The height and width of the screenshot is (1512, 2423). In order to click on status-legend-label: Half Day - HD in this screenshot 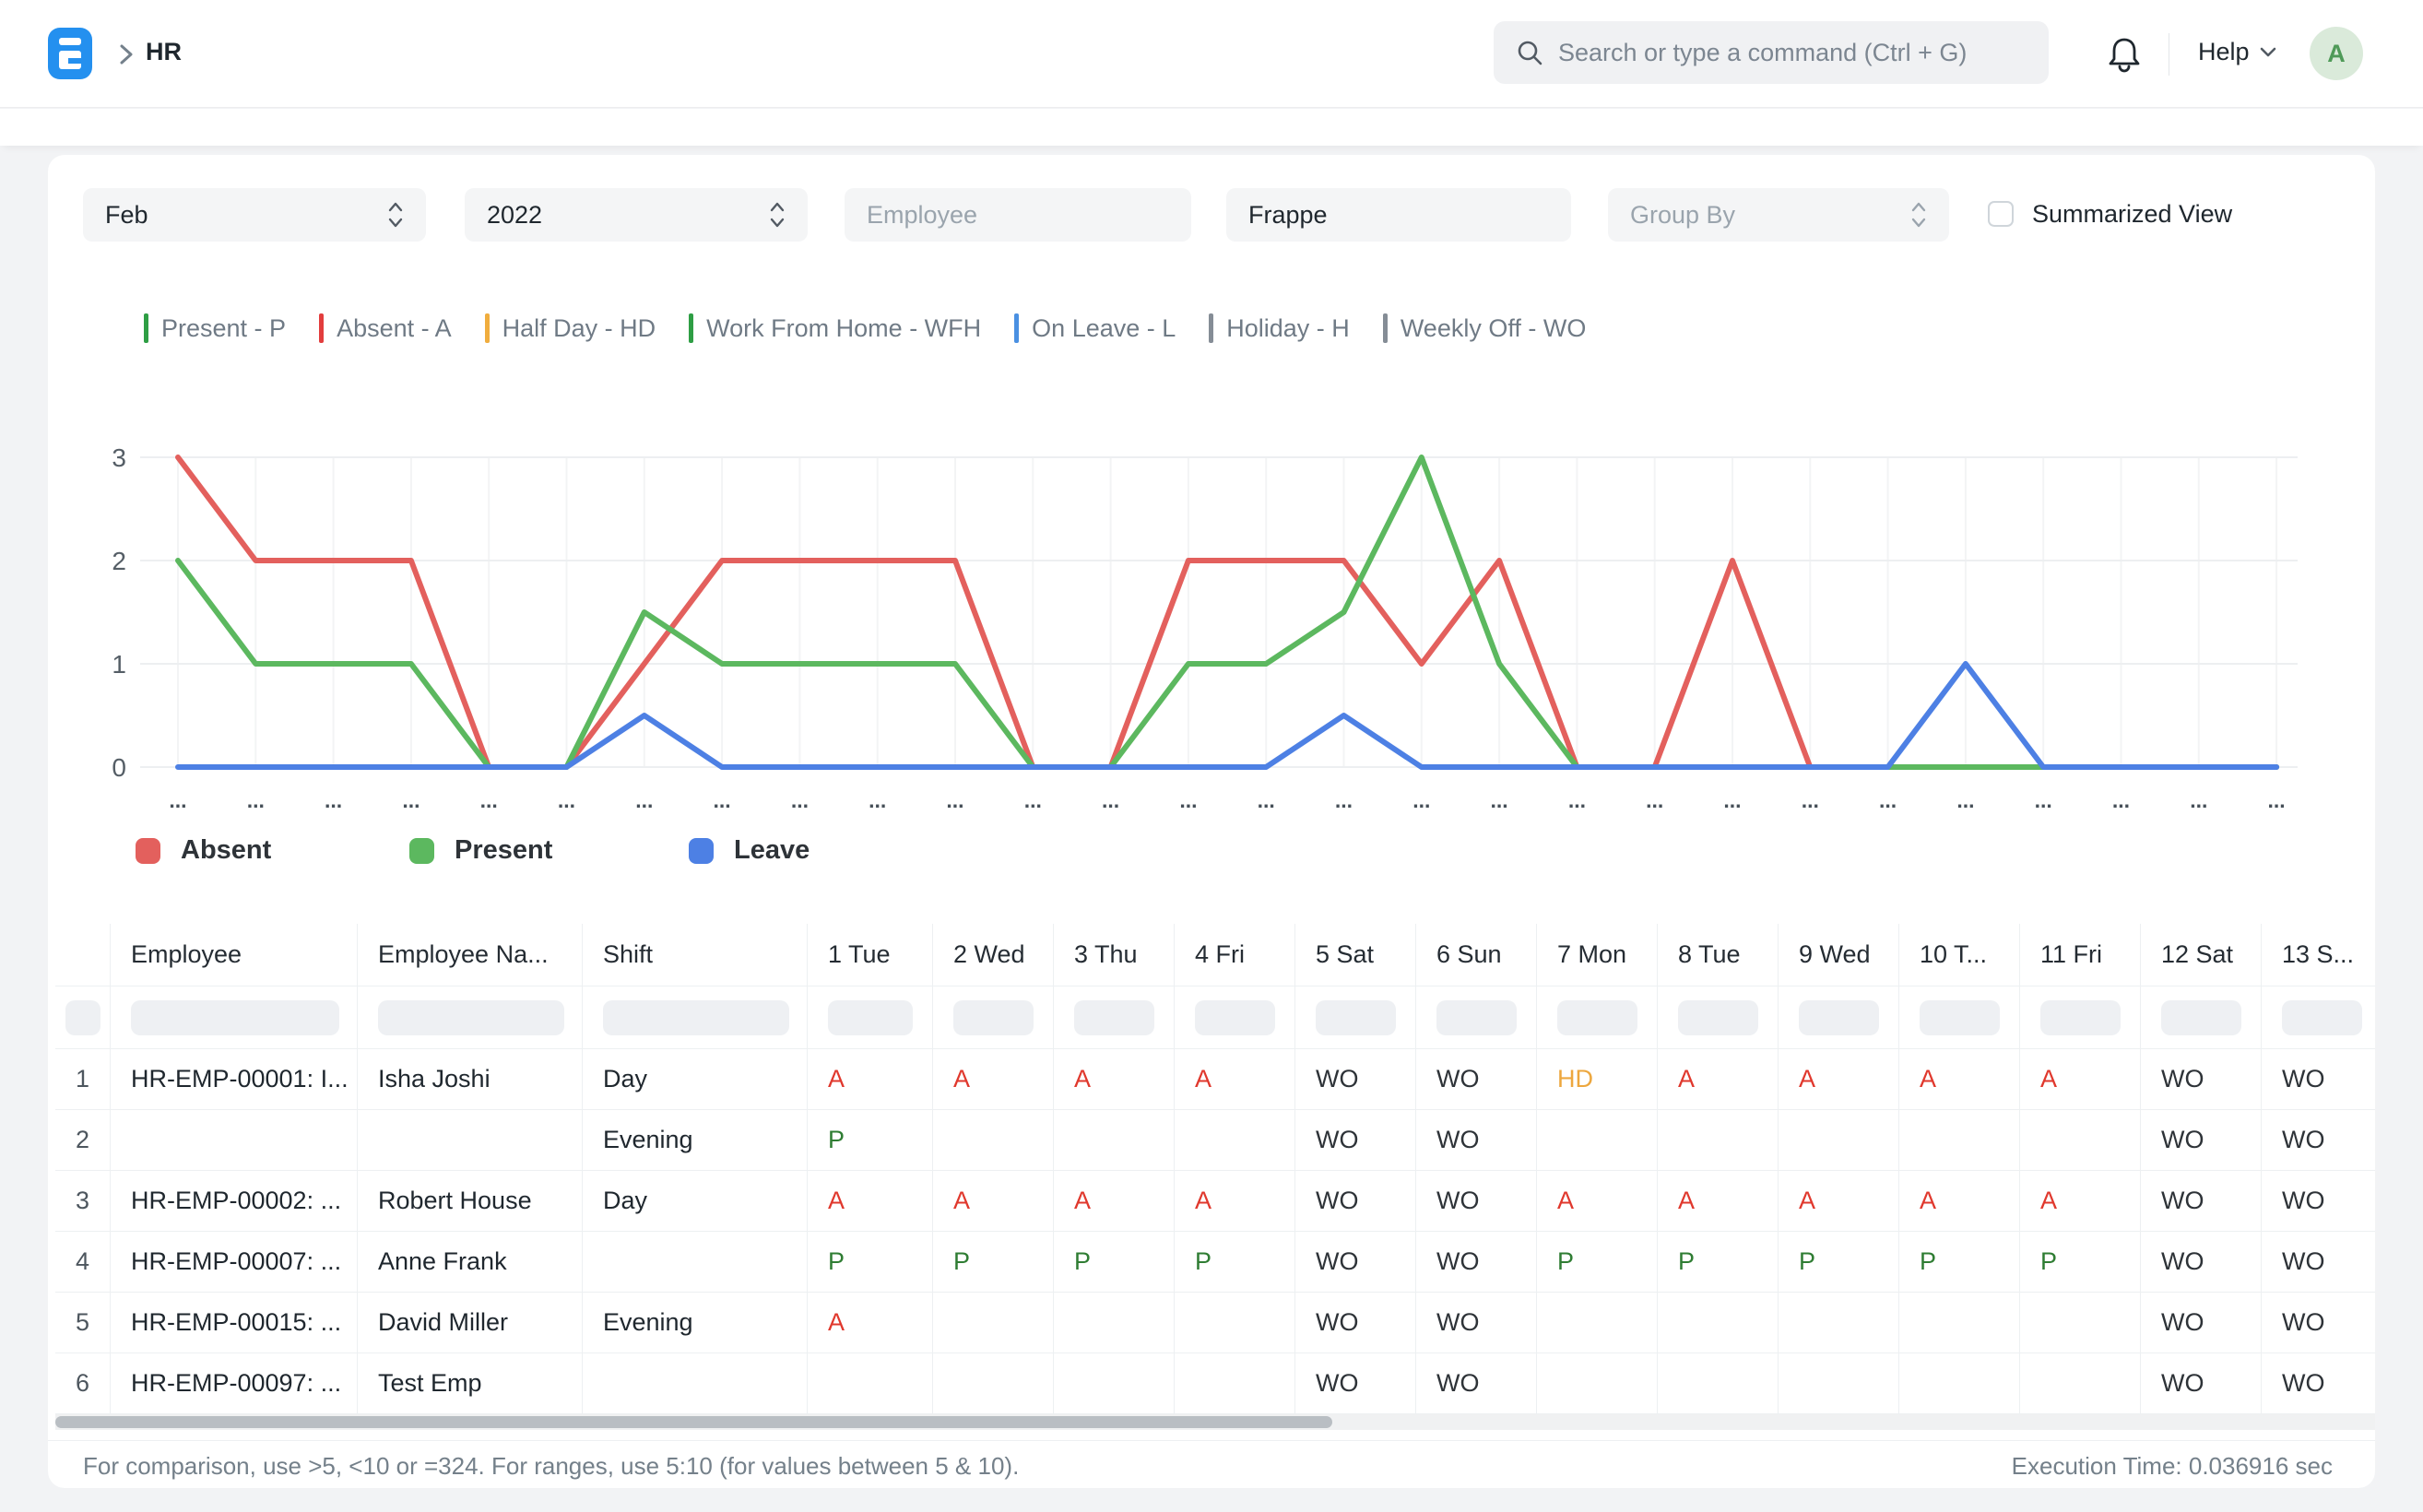, I will do `click(579, 328)`.